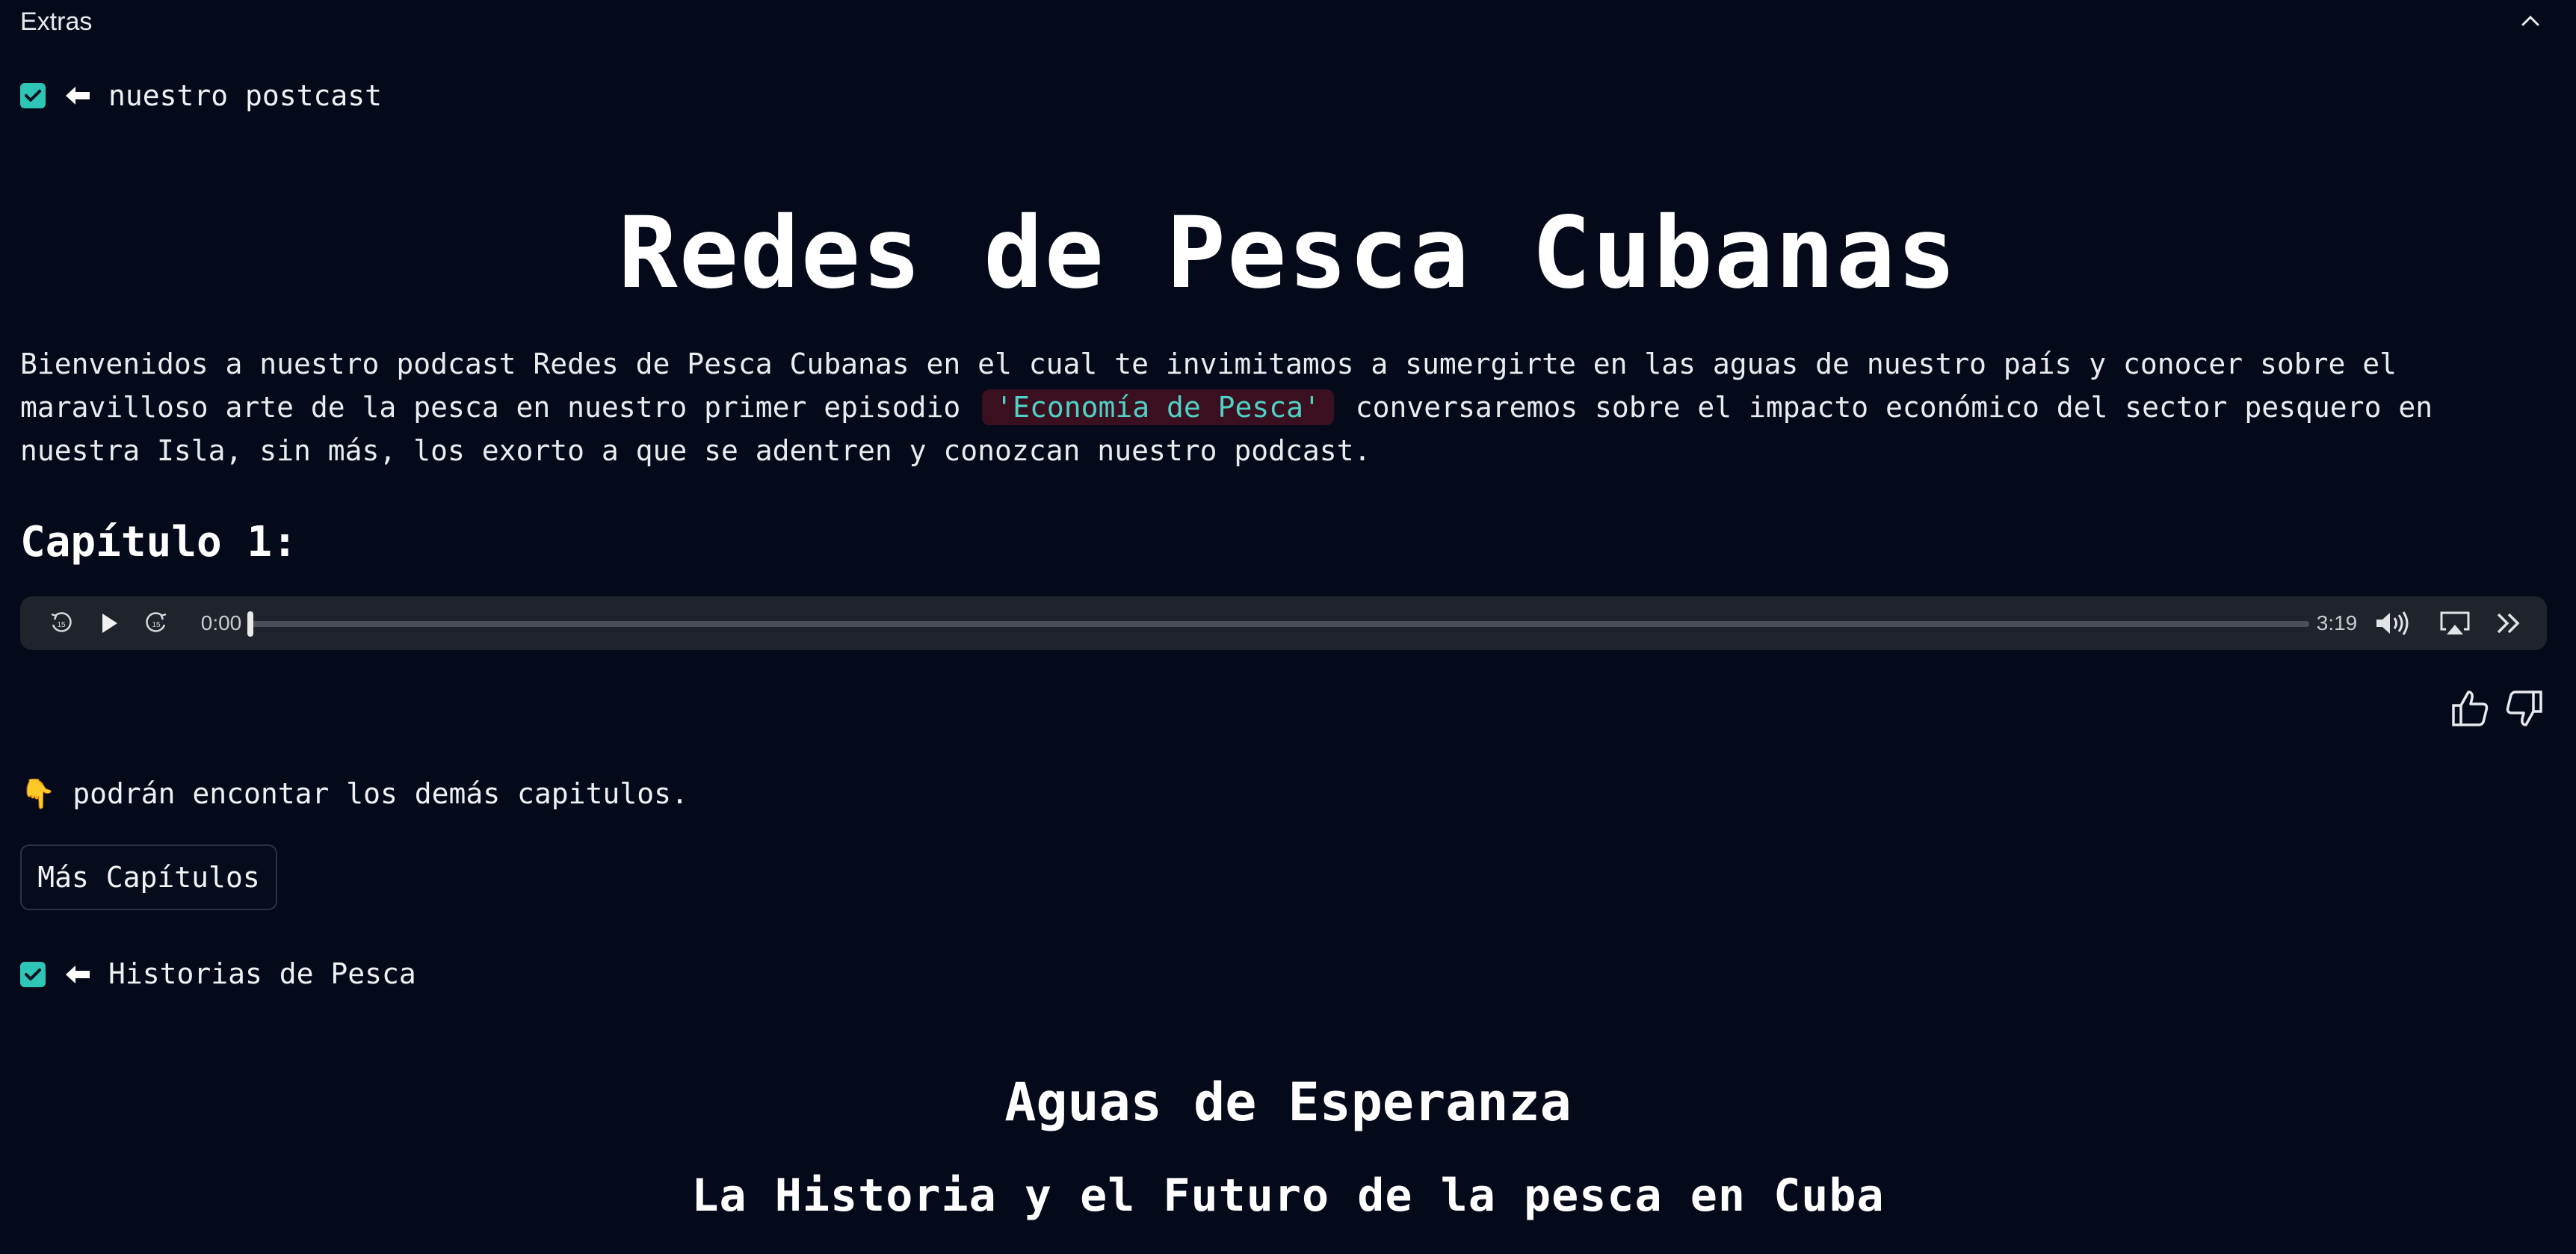  I want to click on story-title: Aguas de Esperanza, so click(1288, 1102).